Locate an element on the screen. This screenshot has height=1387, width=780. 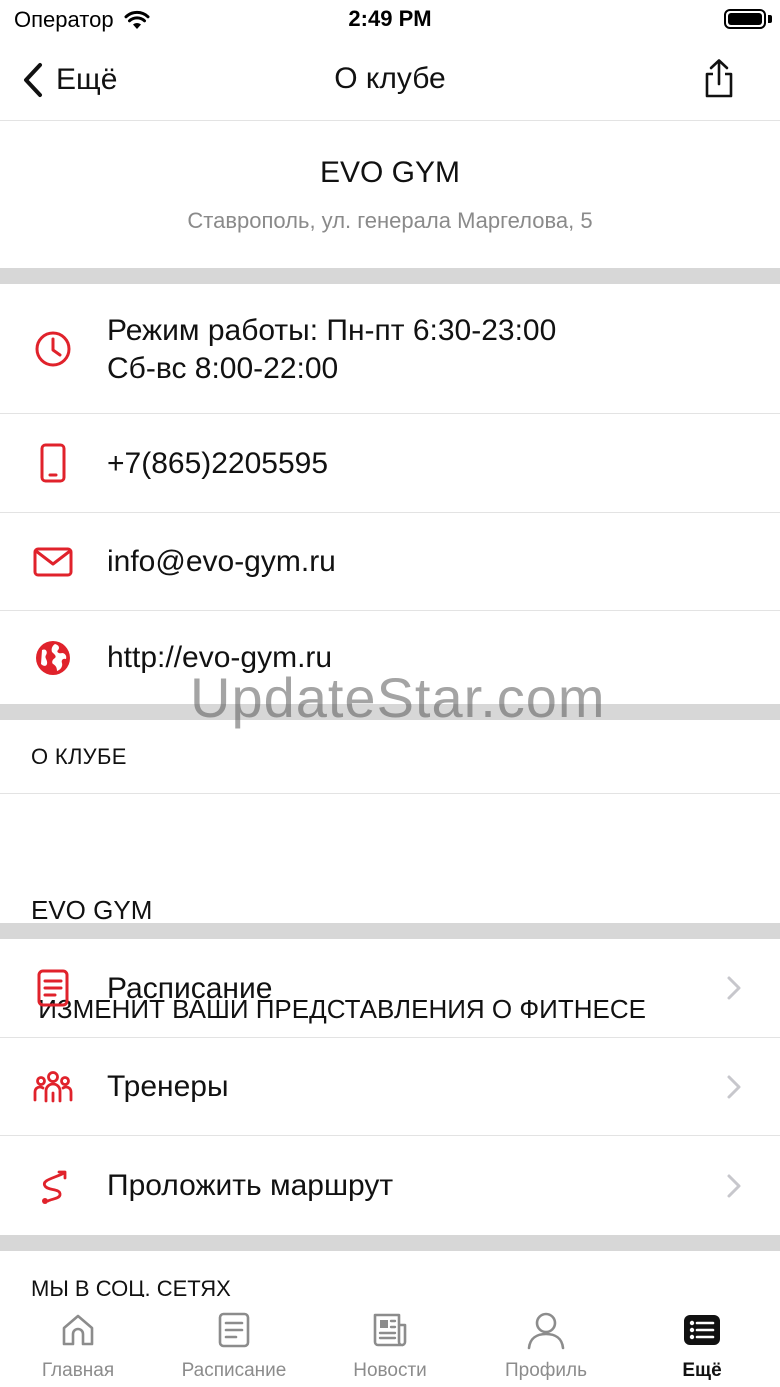
back-label: Ещё is located at coordinates (87, 79).